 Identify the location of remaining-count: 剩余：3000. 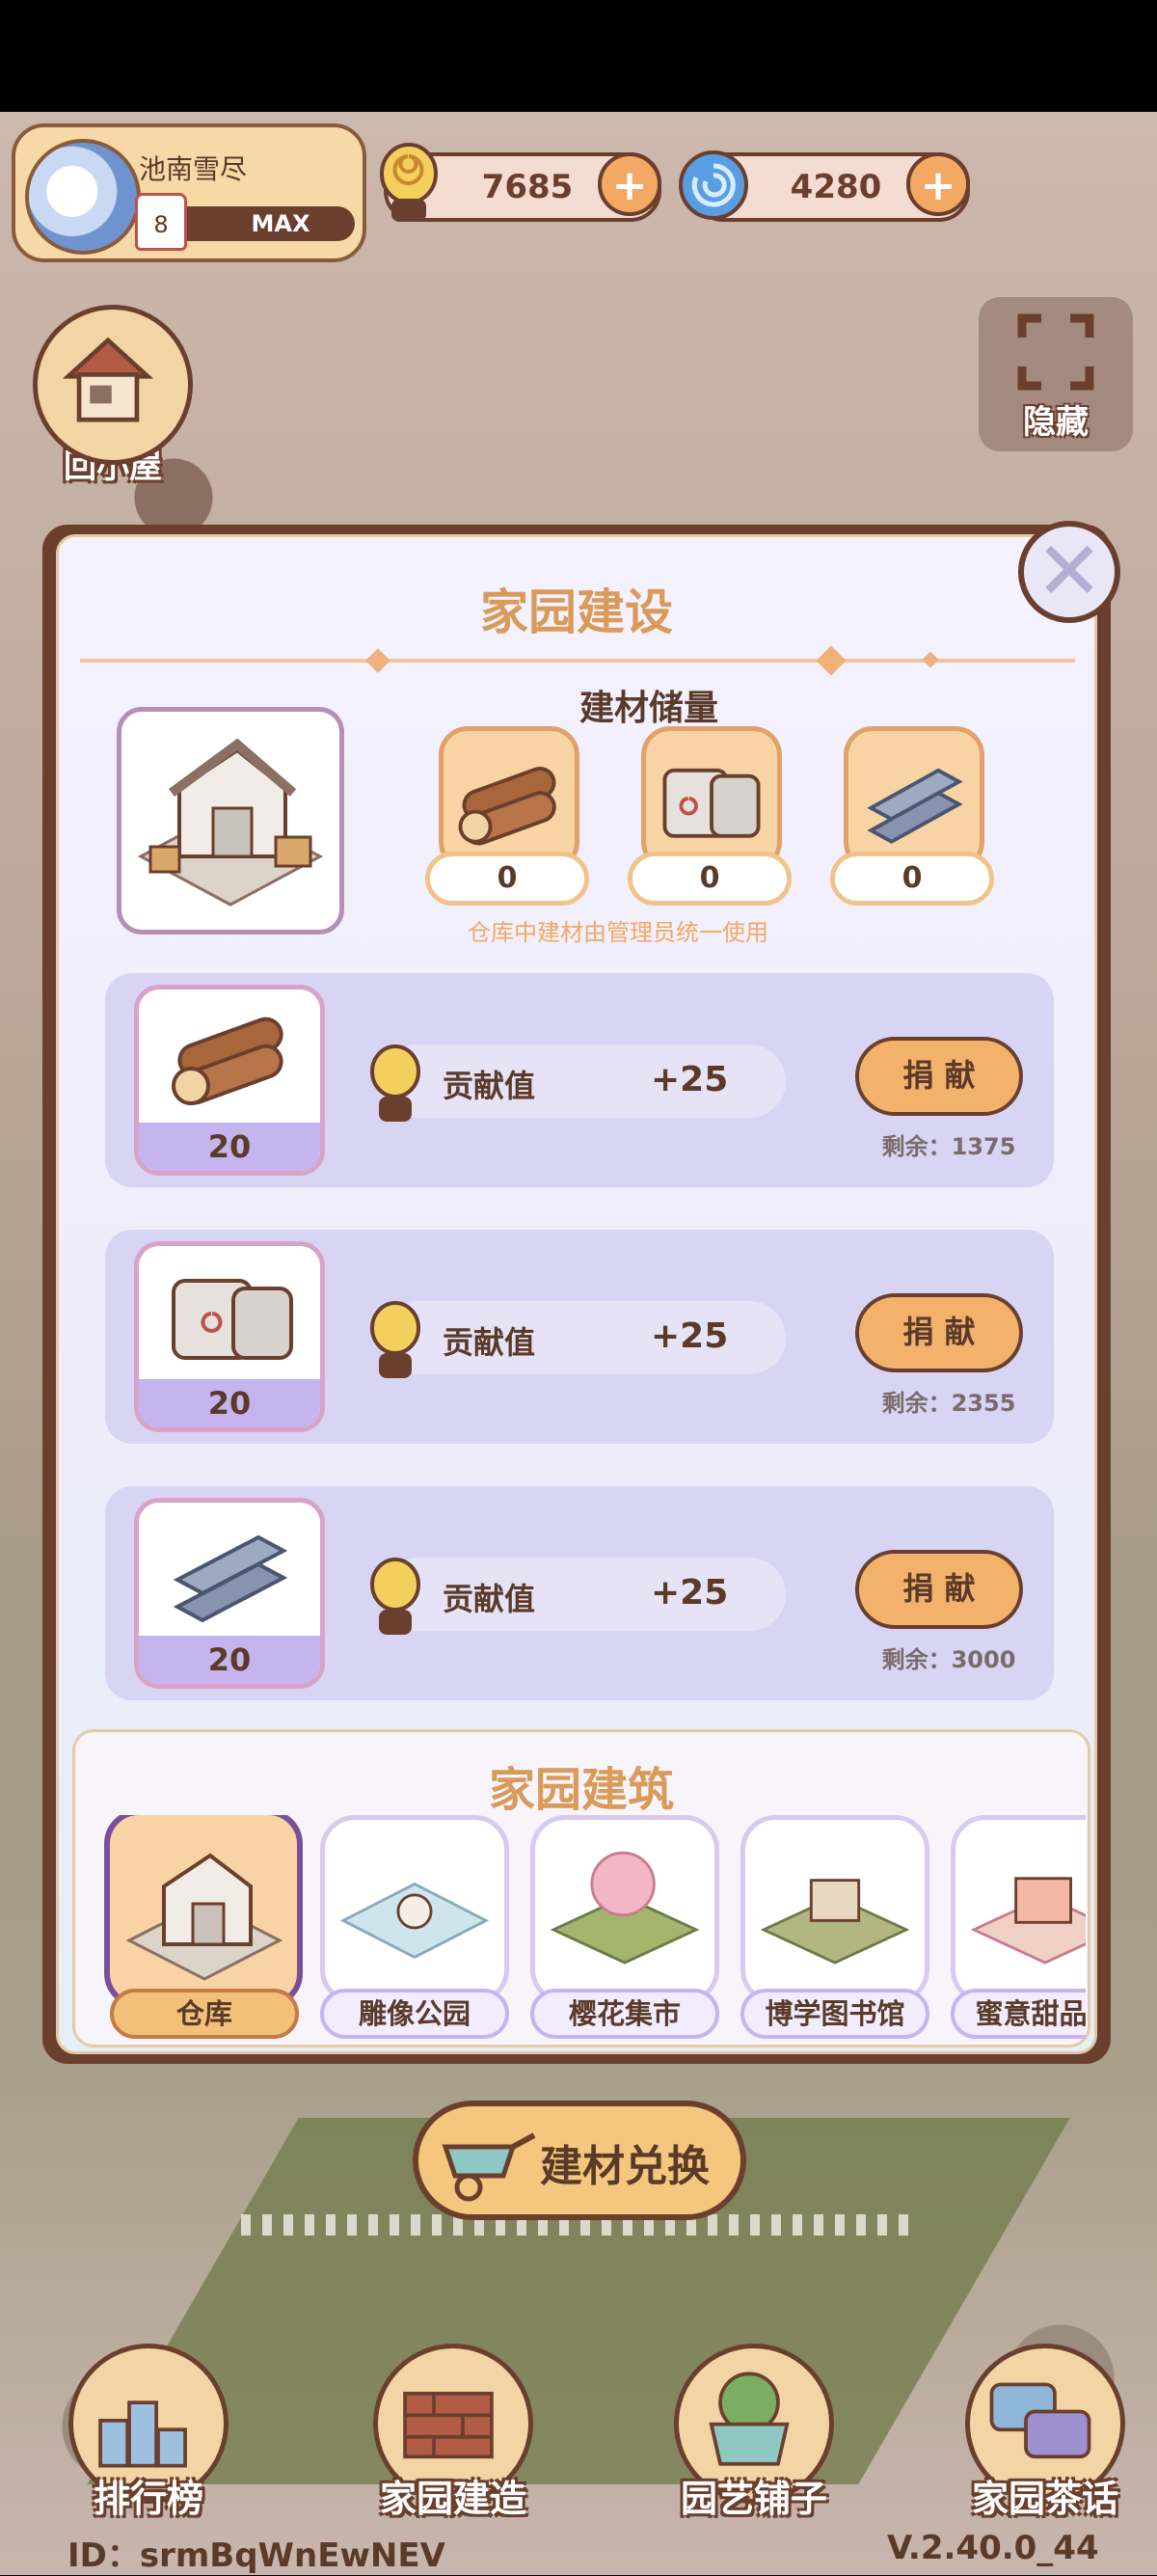
(948, 1659).